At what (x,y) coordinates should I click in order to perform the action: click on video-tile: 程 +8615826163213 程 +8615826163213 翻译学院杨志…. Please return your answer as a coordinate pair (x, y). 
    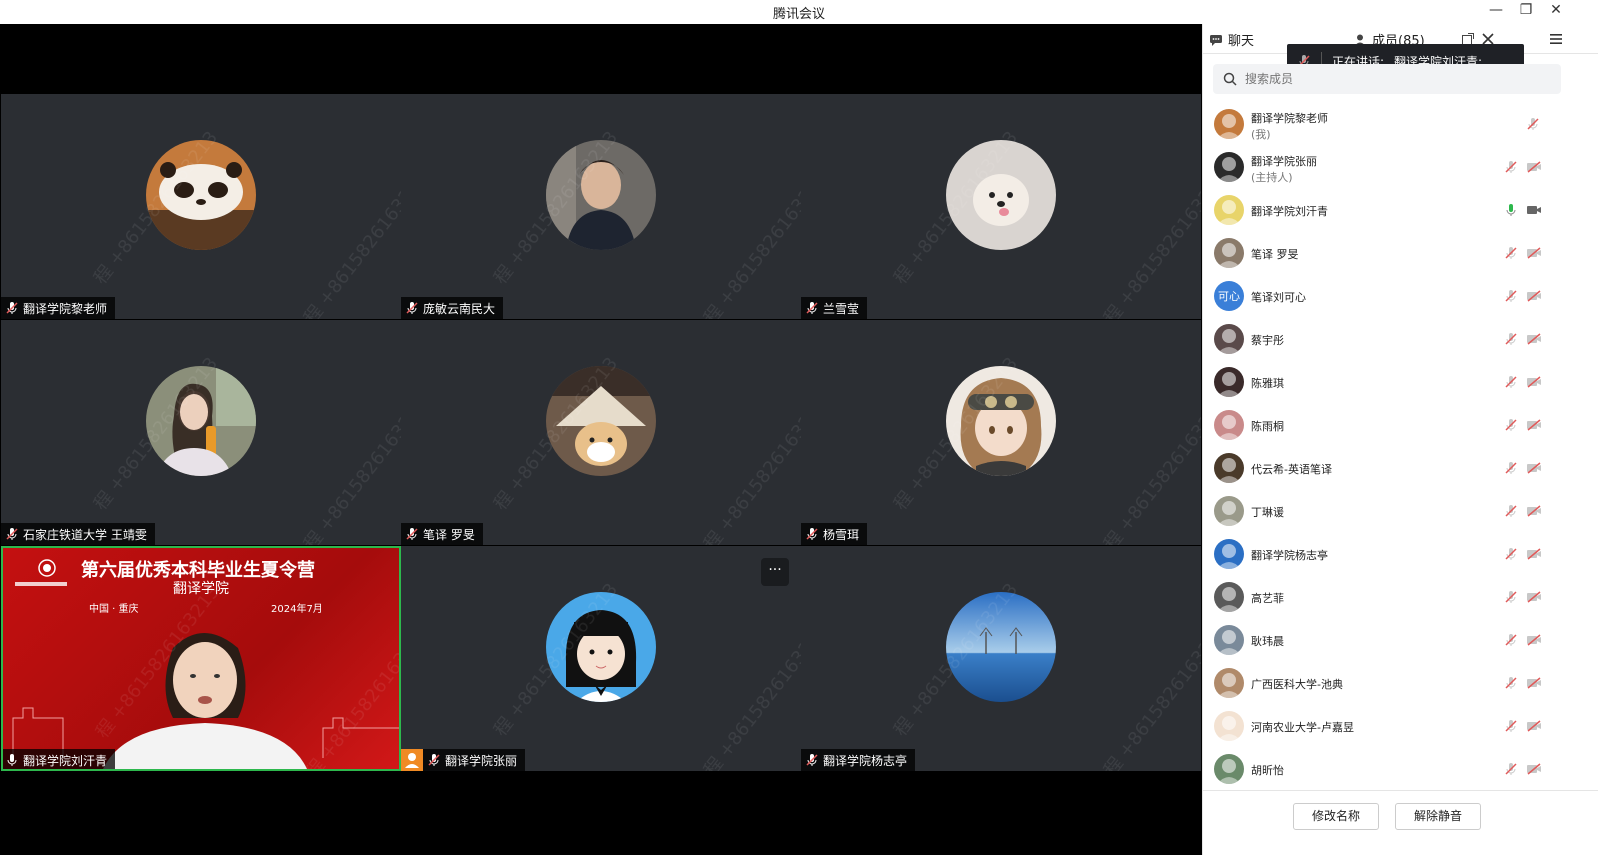
    Looking at the image, I should click on (1001, 658).